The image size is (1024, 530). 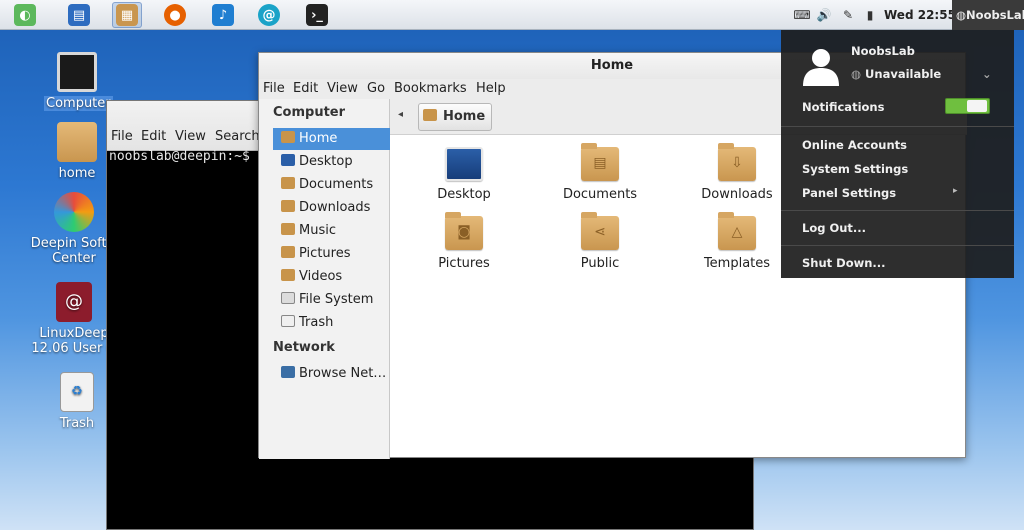 What do you see at coordinates (967, 106) in the screenshot?
I see `notifications-toggle` at bounding box center [967, 106].